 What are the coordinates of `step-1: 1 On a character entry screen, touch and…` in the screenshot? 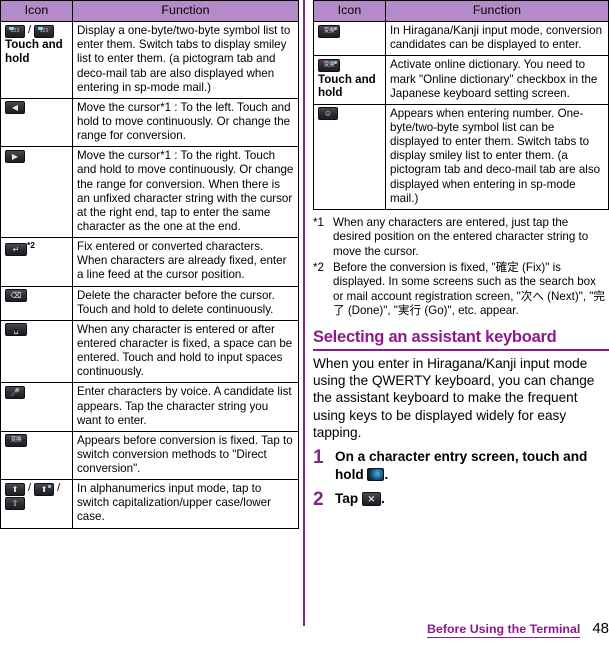 It's located at (461, 465).